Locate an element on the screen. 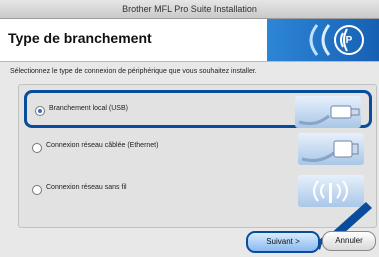 Image resolution: width=379 pixels, height=257 pixels. usb-cable-icon is located at coordinates (328, 112).